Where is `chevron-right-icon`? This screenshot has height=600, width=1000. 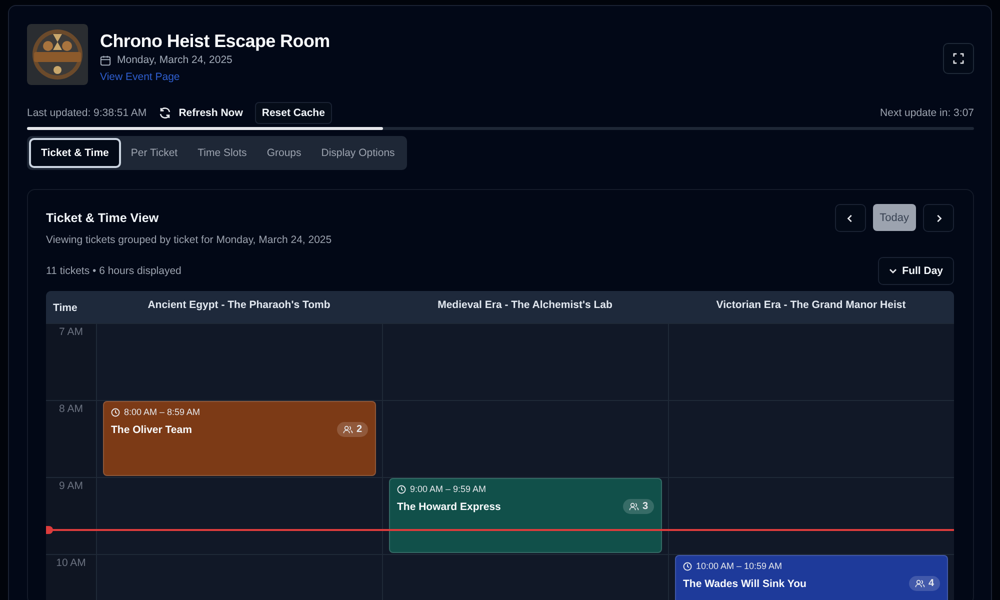 chevron-right-icon is located at coordinates (938, 218).